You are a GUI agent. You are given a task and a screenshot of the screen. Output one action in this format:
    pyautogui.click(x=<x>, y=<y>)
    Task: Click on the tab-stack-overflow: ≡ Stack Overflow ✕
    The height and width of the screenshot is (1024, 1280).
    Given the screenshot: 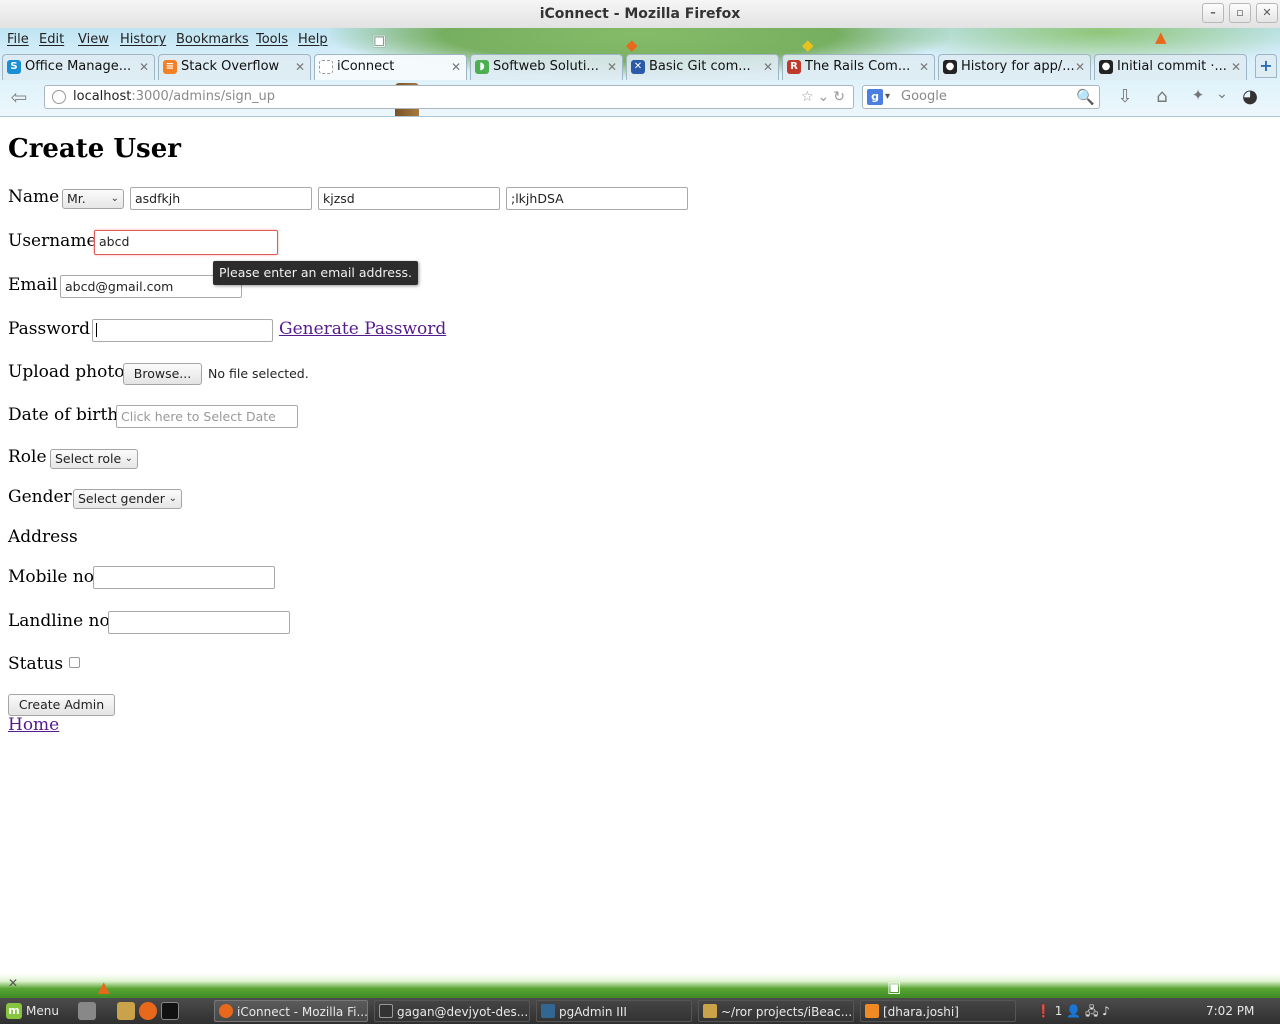 What is the action you would take?
    pyautogui.click(x=234, y=67)
    